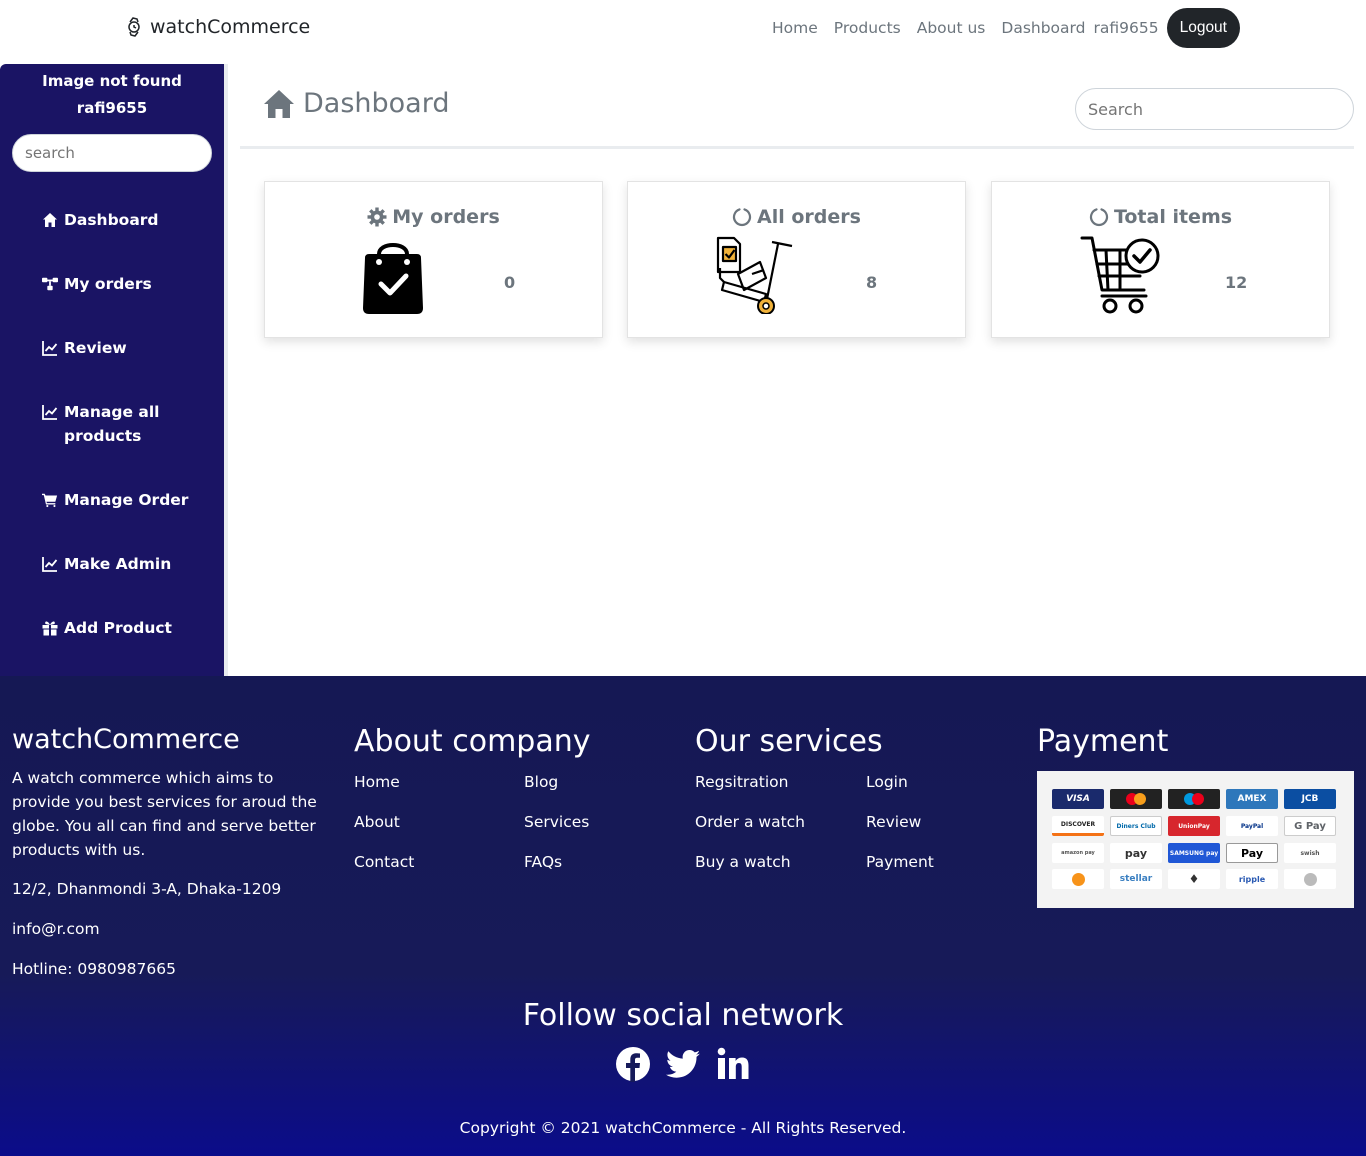  Describe the element at coordinates (1078, 853) in the screenshot. I see `amazonpay-logo: amazon pay` at that location.